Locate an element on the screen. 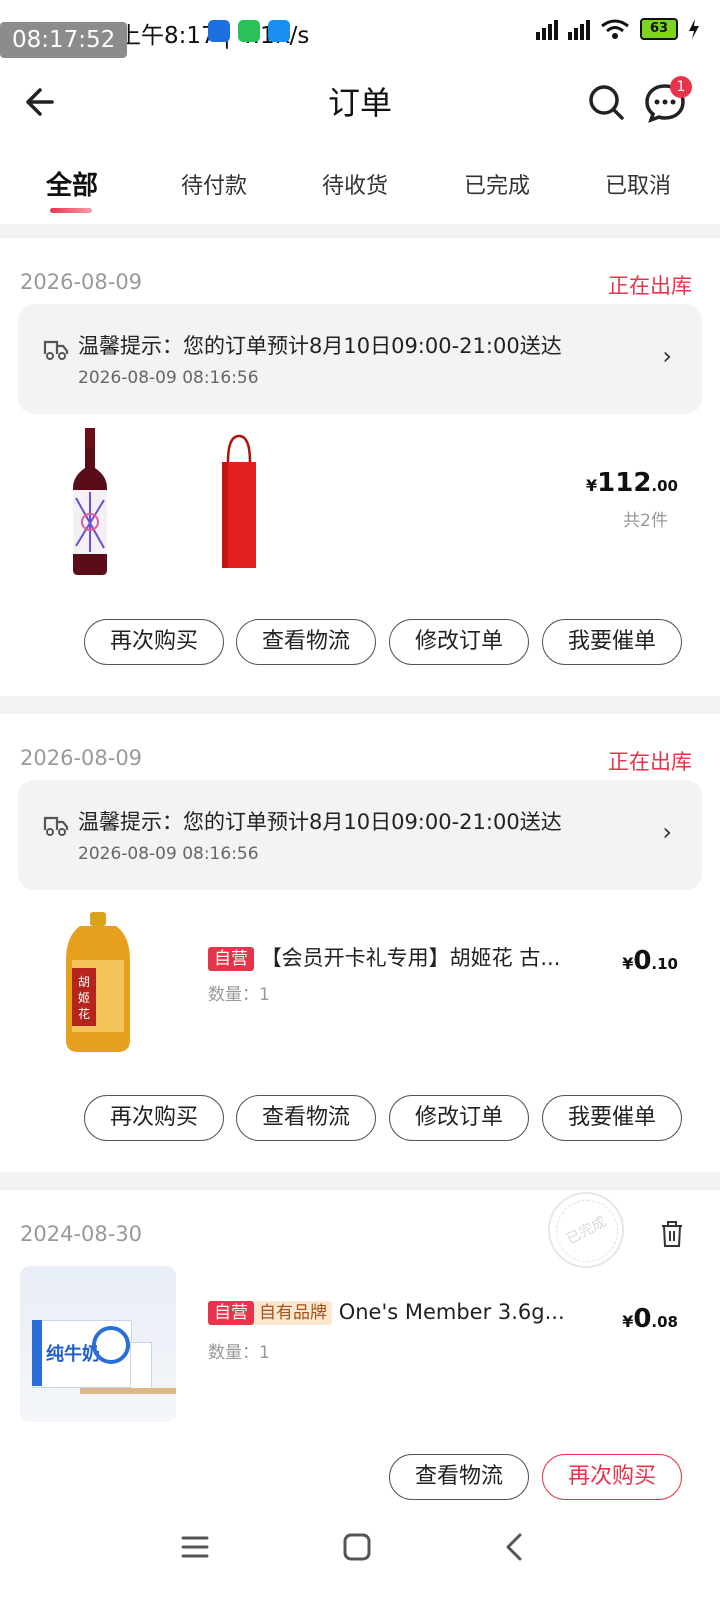 This screenshot has width=720, height=1600. product-price: ¥0.10 is located at coordinates (650, 961).